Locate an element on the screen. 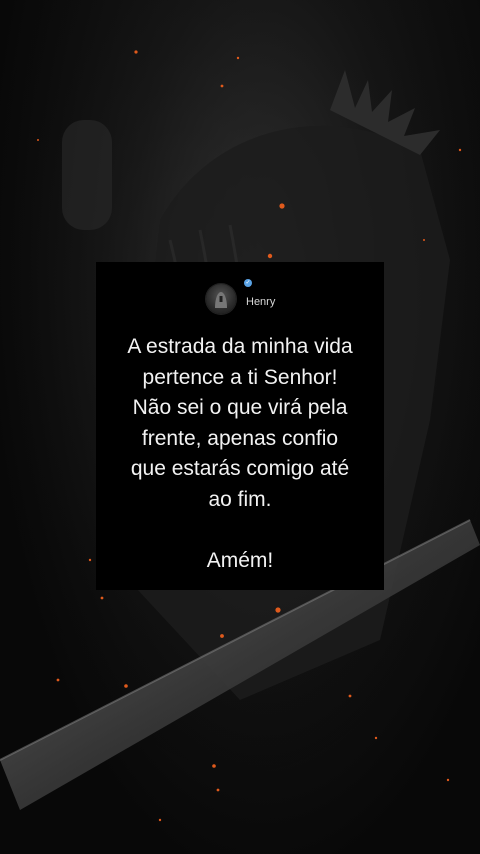 The image size is (480, 854). message-line: que estarás comigo até is located at coordinates (240, 468).